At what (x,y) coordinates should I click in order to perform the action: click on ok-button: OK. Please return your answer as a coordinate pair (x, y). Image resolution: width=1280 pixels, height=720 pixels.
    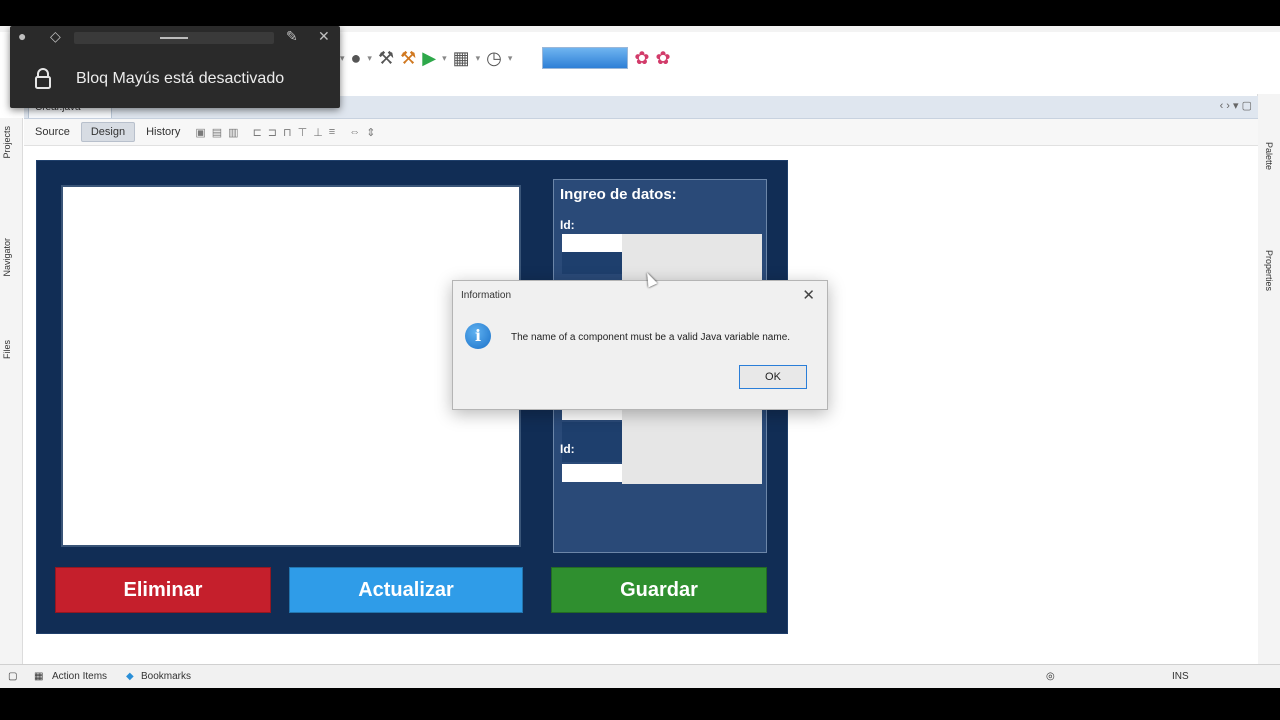
    Looking at the image, I should click on (773, 377).